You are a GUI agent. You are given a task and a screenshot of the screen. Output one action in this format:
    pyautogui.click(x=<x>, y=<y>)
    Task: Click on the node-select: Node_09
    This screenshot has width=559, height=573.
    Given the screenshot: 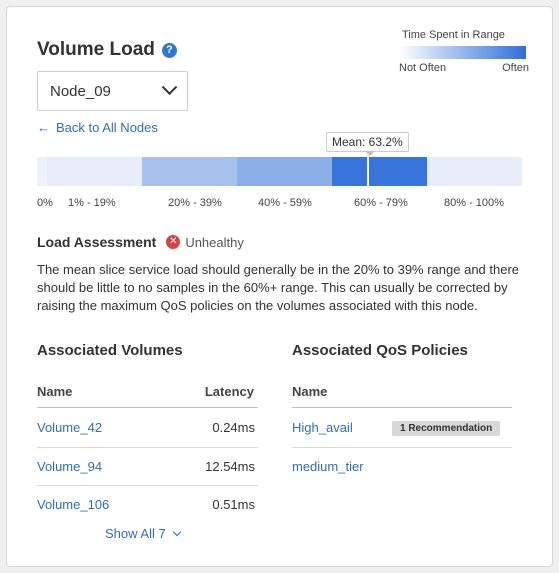 What is the action you would take?
    pyautogui.click(x=112, y=91)
    